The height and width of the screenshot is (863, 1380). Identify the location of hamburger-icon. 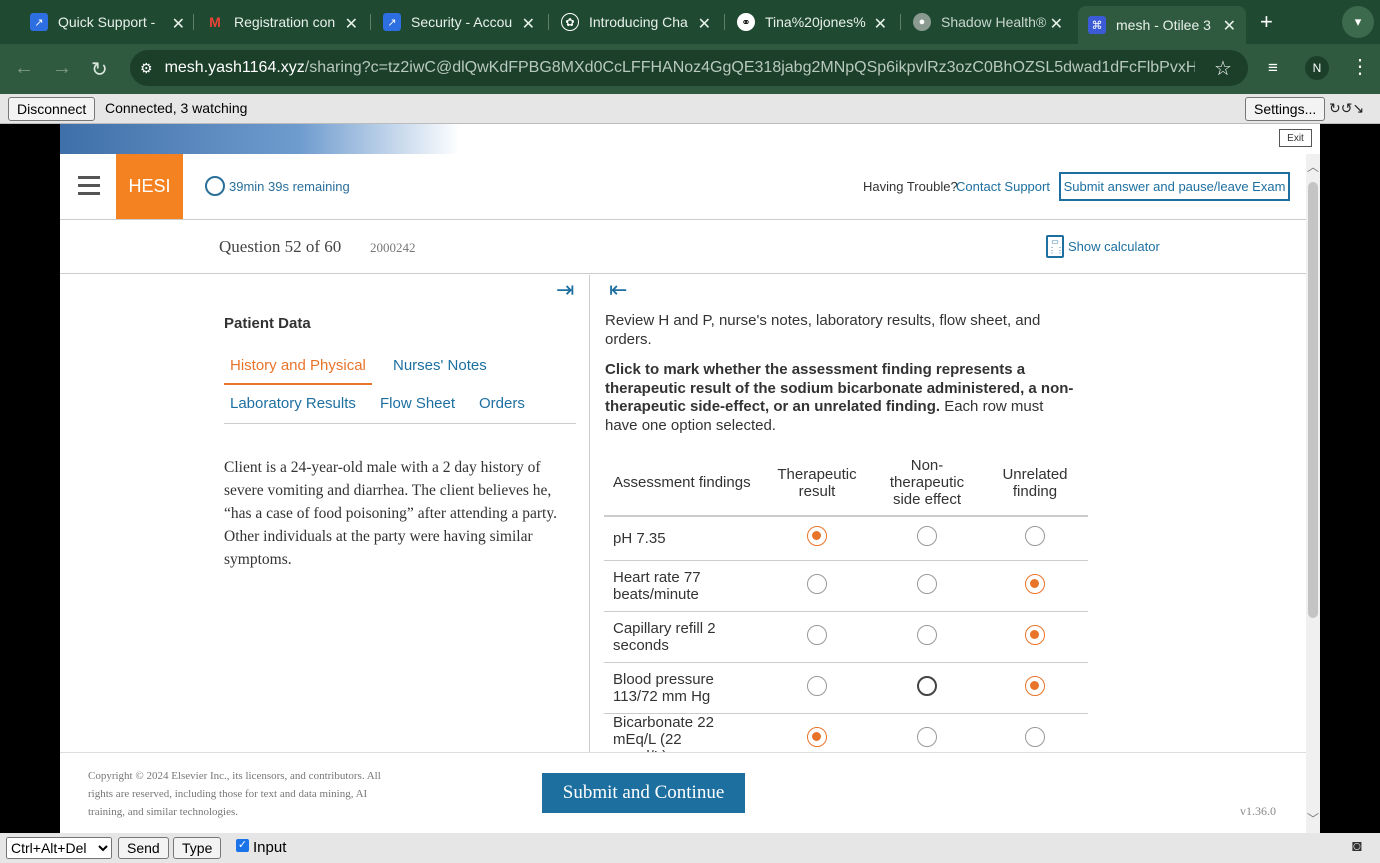
(89, 185).